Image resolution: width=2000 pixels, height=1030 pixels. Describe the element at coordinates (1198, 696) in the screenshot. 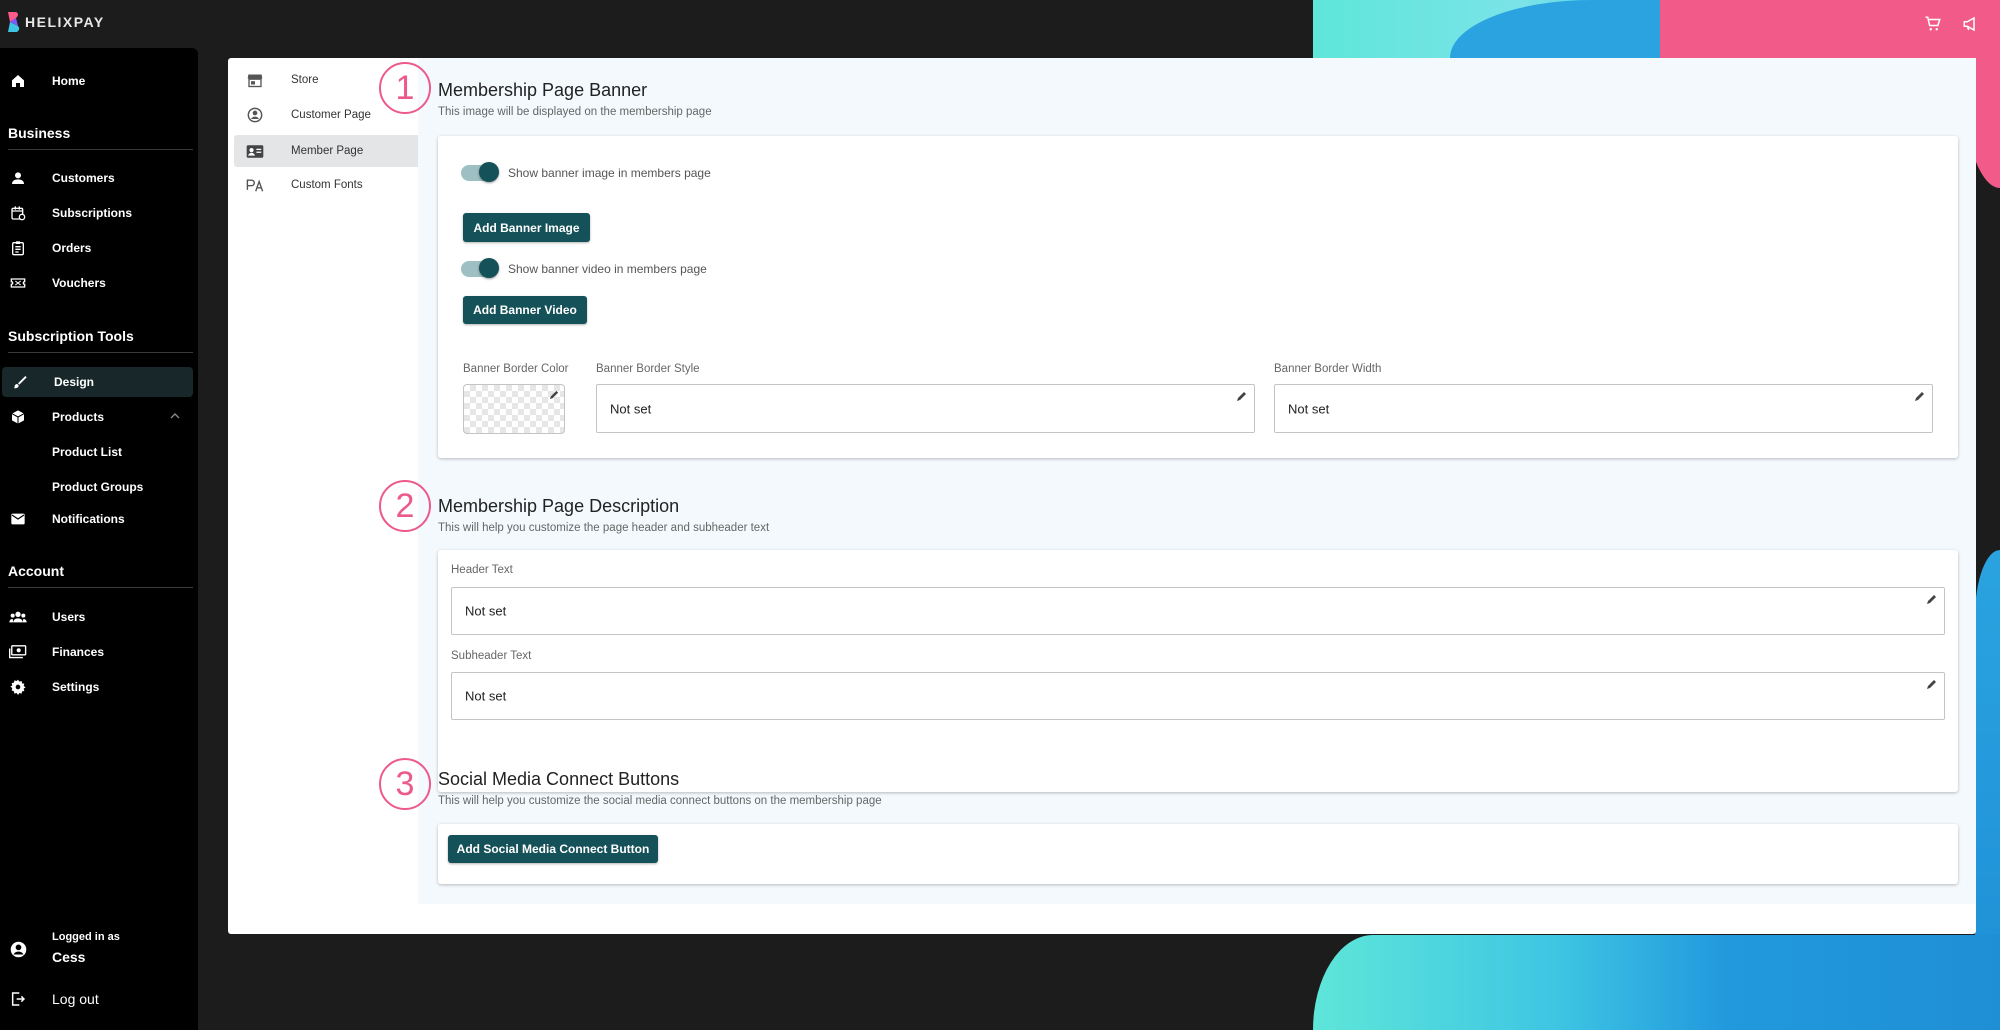

I see `subheader-text-field: Not set` at that location.